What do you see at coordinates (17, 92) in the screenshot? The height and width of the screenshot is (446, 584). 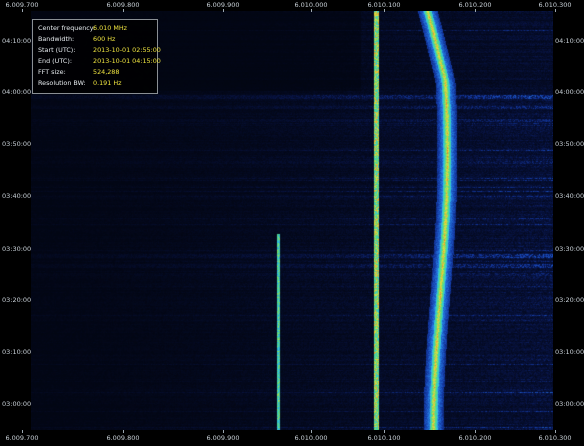 I see `time-label-left: 04:00:00` at bounding box center [17, 92].